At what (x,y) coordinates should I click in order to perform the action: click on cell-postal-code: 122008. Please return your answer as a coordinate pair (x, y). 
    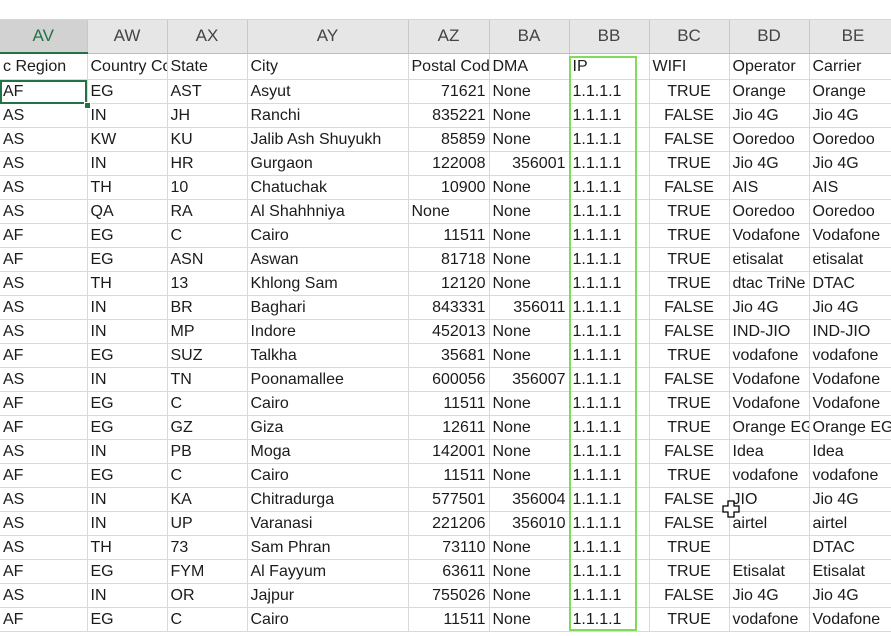
    Looking at the image, I should click on (449, 163).